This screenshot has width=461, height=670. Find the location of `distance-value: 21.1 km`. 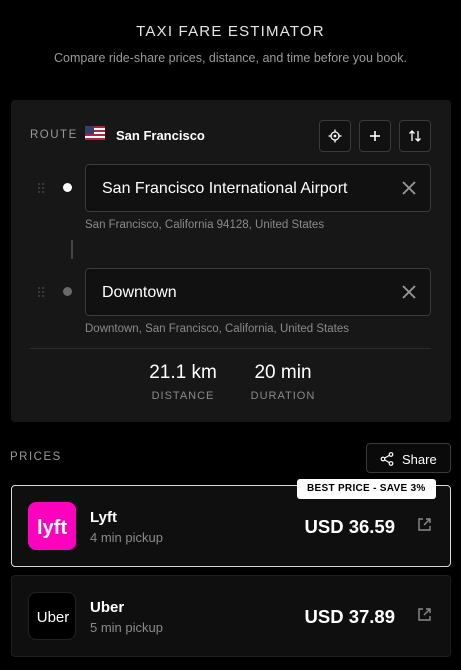

distance-value: 21.1 km is located at coordinates (183, 372).